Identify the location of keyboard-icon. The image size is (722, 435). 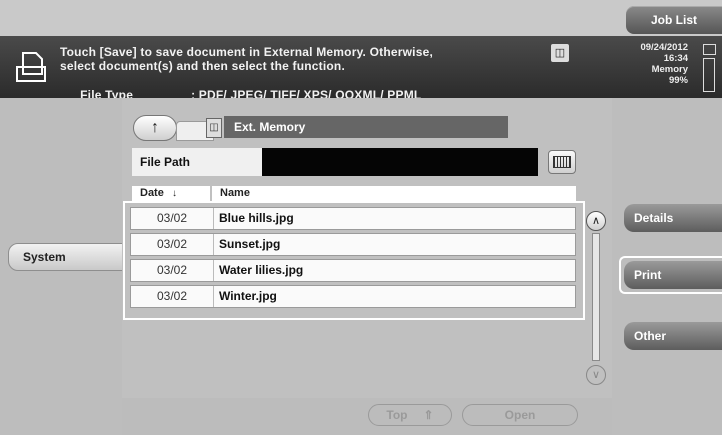
(562, 162).